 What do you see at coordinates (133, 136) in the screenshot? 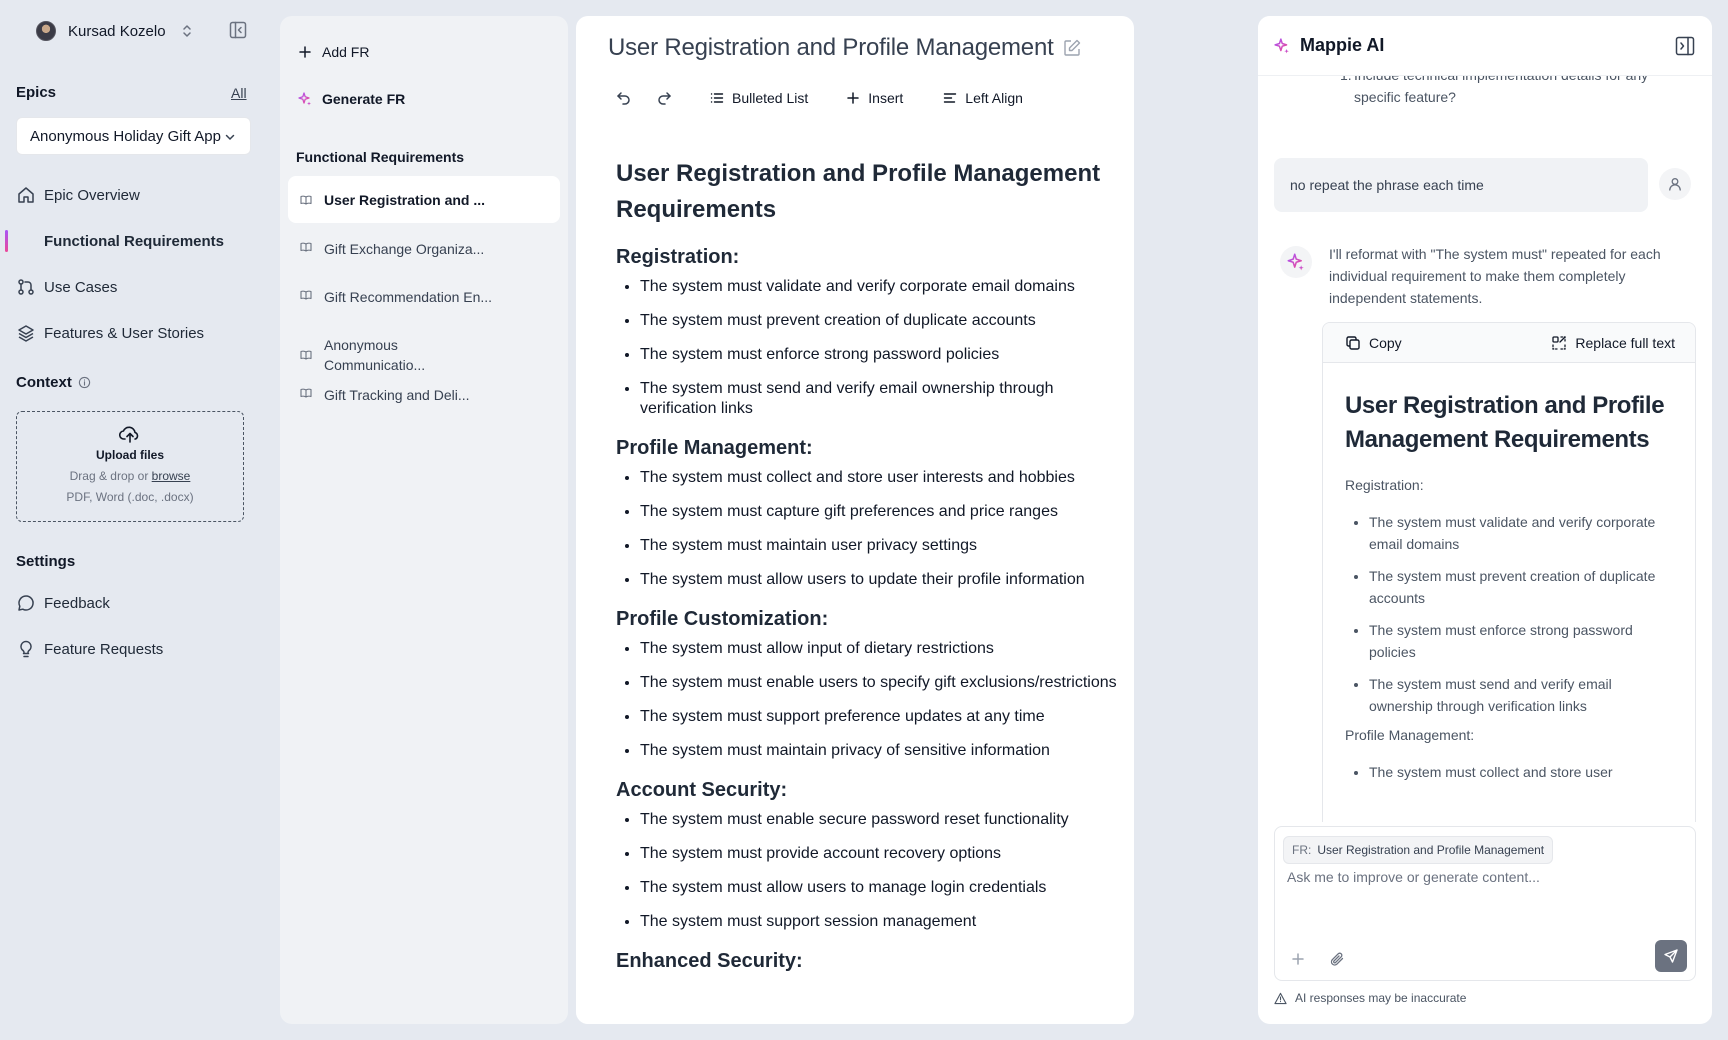
I see `epic-select: Anonymous Holiday Gift App` at bounding box center [133, 136].